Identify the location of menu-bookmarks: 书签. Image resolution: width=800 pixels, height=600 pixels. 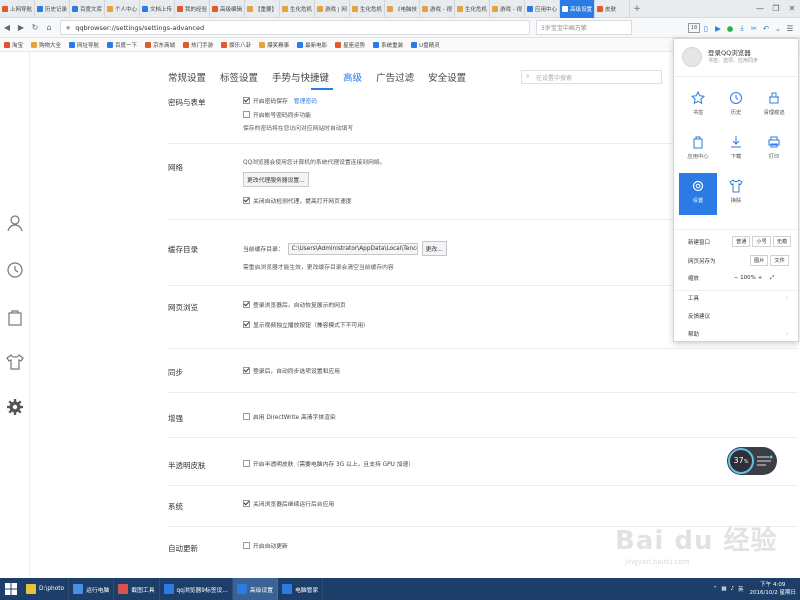
(698, 106).